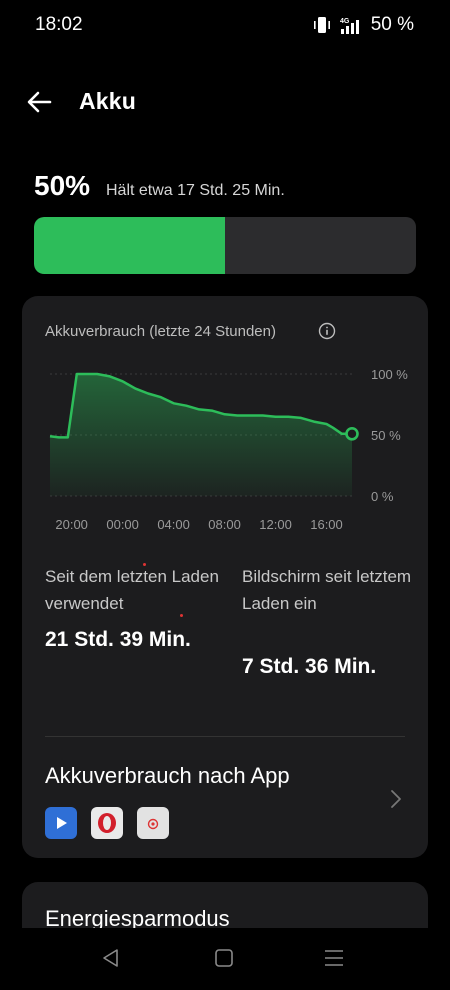 The image size is (450, 990). Describe the element at coordinates (62, 185) in the screenshot. I see `battery-percent: 50%` at that location.